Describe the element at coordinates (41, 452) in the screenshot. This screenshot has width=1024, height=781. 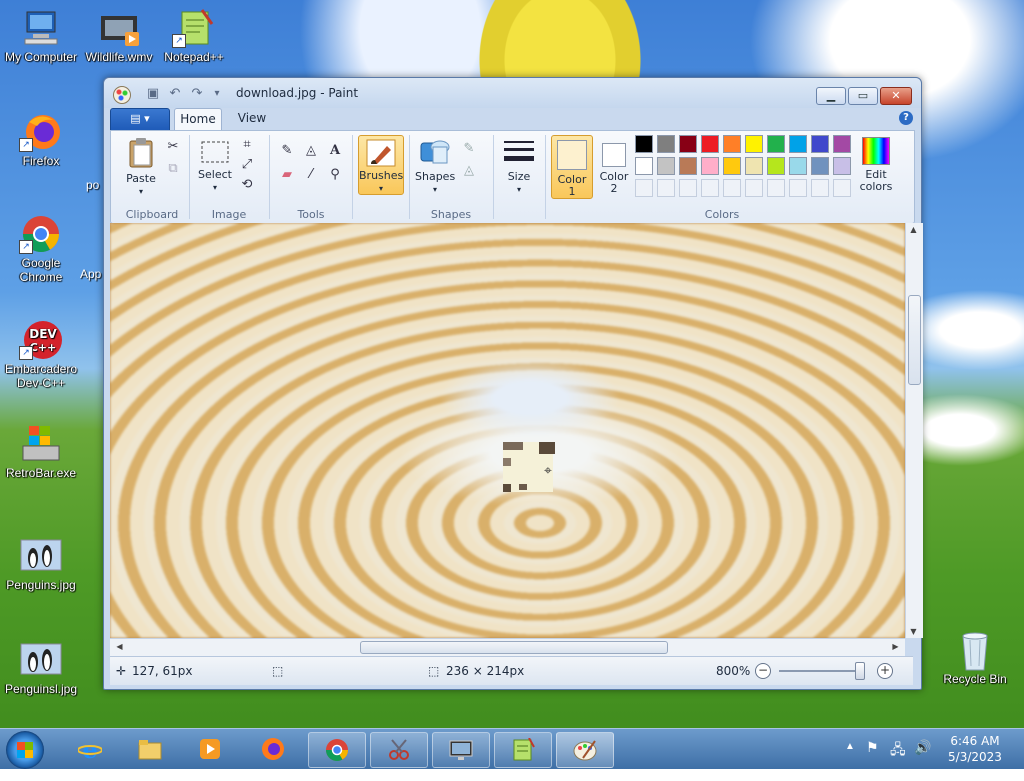
I see `desktop-icon-retrobar: RetroBar.exe` at that location.